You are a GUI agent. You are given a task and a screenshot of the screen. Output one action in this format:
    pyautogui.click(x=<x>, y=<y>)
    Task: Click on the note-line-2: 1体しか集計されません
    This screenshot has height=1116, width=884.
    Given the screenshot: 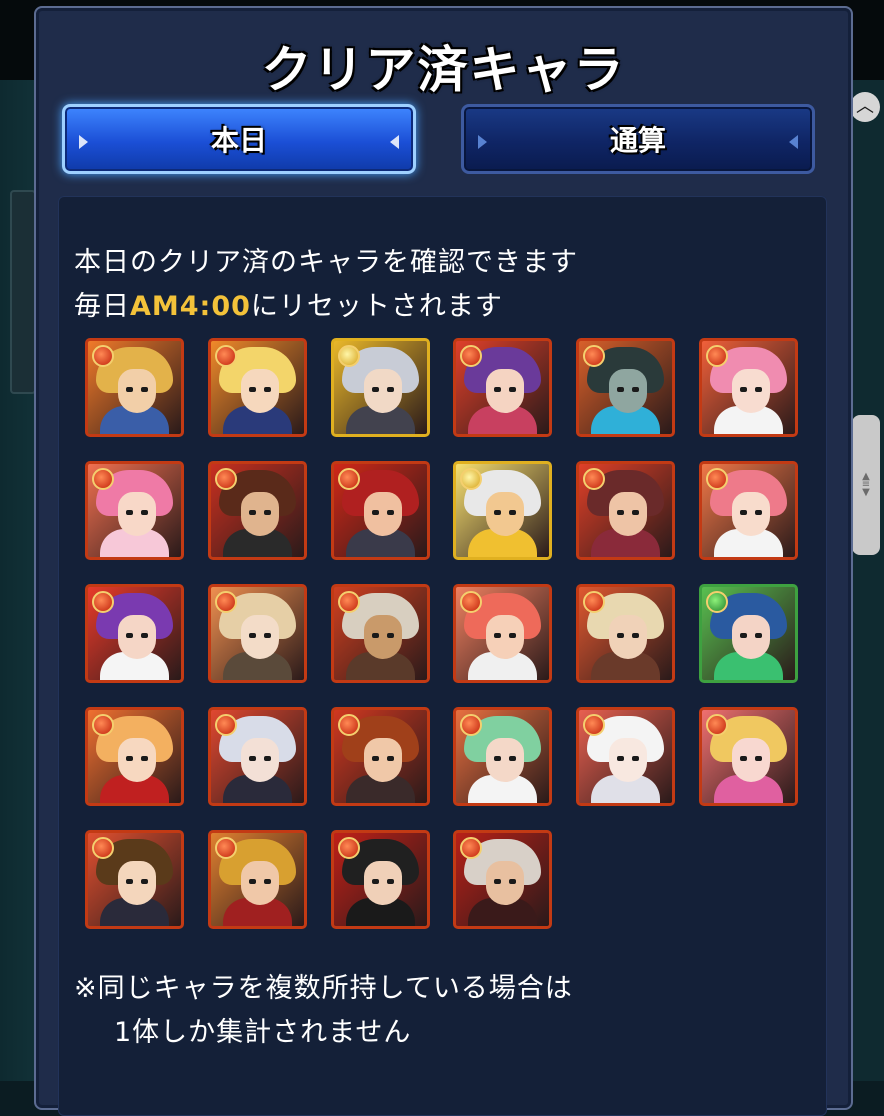 What is the action you would take?
    pyautogui.click(x=263, y=1032)
    